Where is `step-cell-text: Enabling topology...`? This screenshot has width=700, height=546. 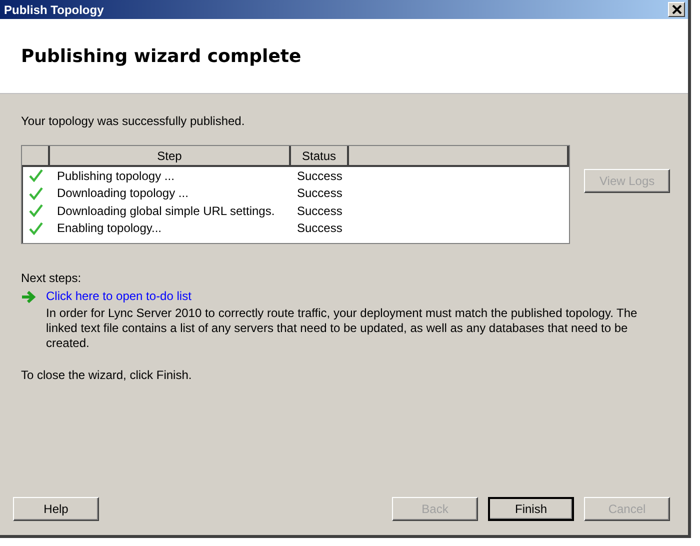 step-cell-text: Enabling topology... is located at coordinates (109, 228).